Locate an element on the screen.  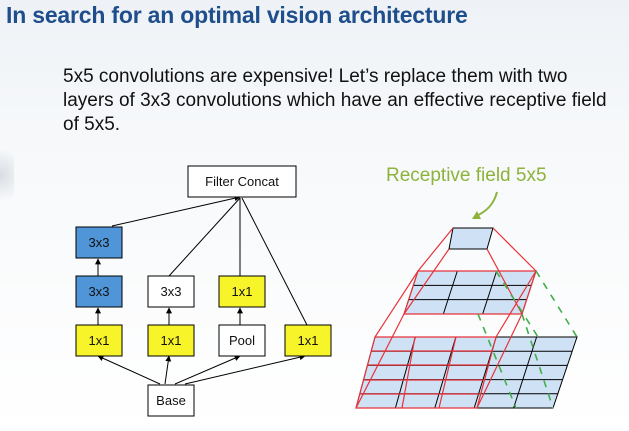
conv1x1-label-c3: 1x1 is located at coordinates (242, 291).